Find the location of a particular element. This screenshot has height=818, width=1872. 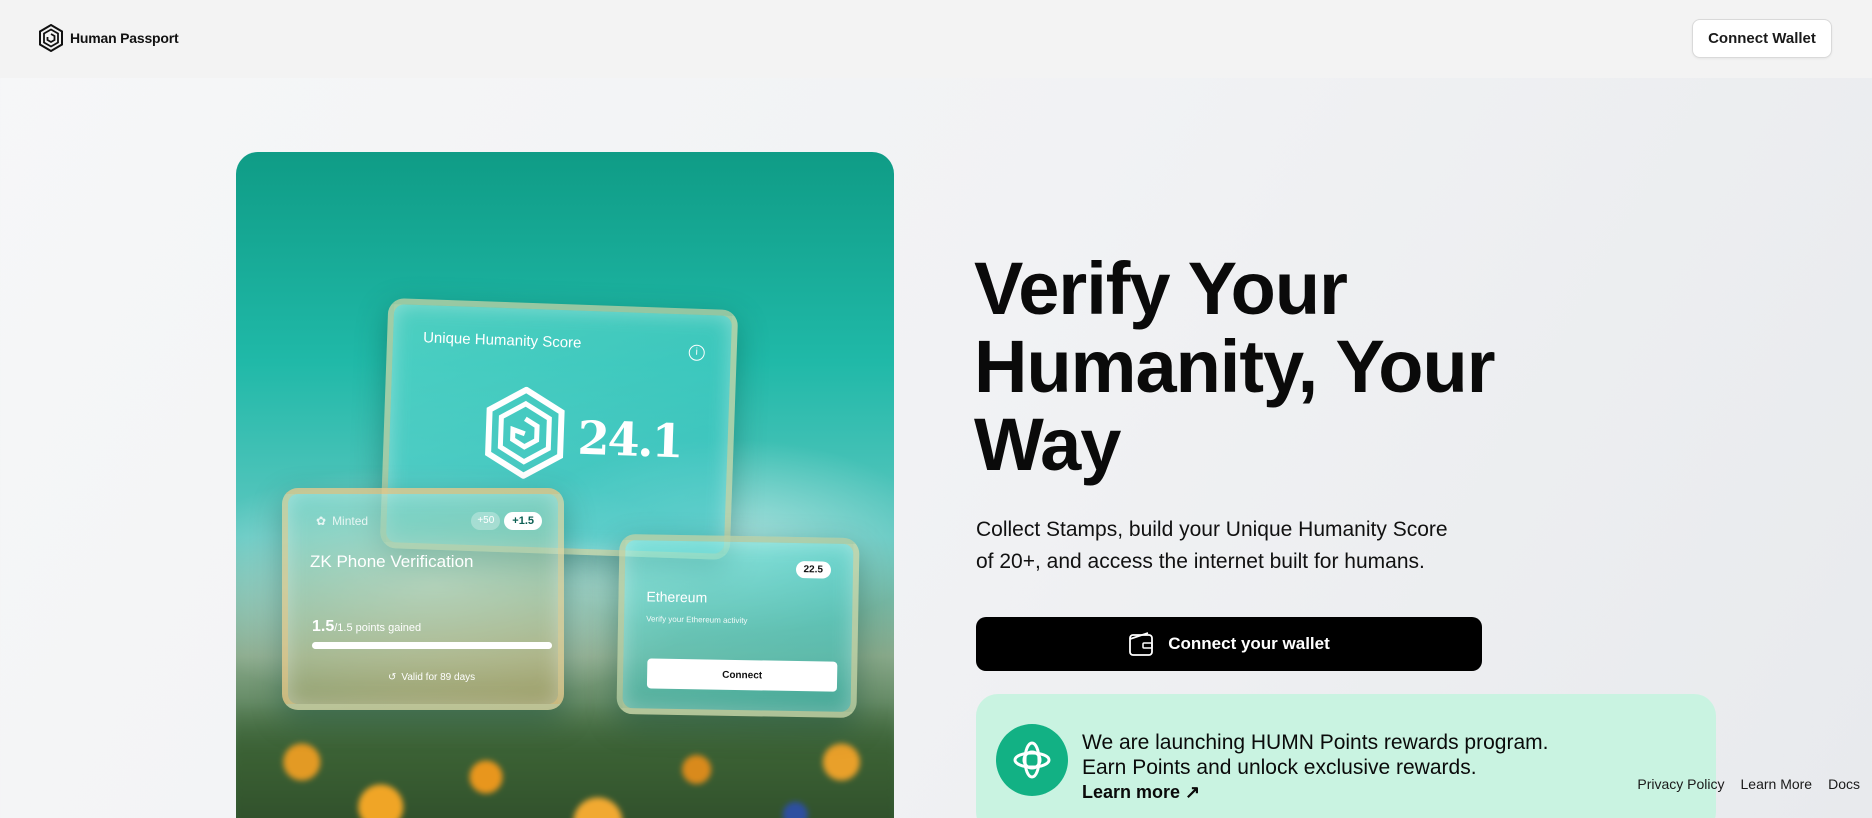

points-progress-bar is located at coordinates (432, 645).